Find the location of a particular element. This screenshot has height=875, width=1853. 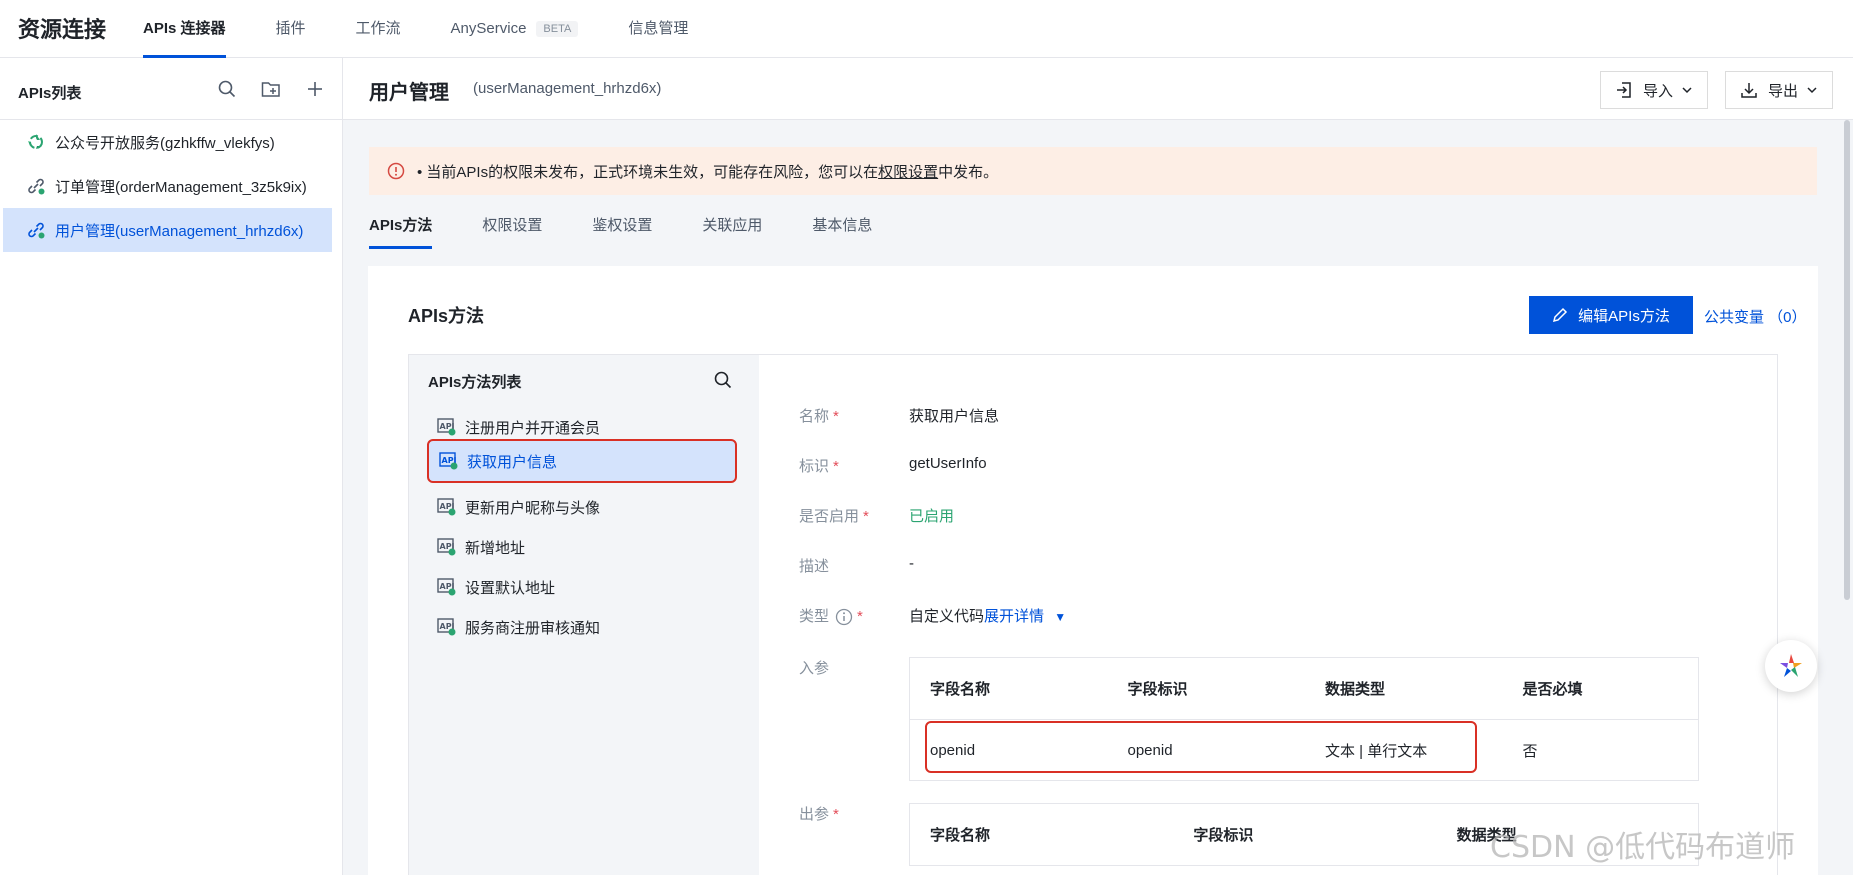

import-label: 导入 is located at coordinates (1658, 91).